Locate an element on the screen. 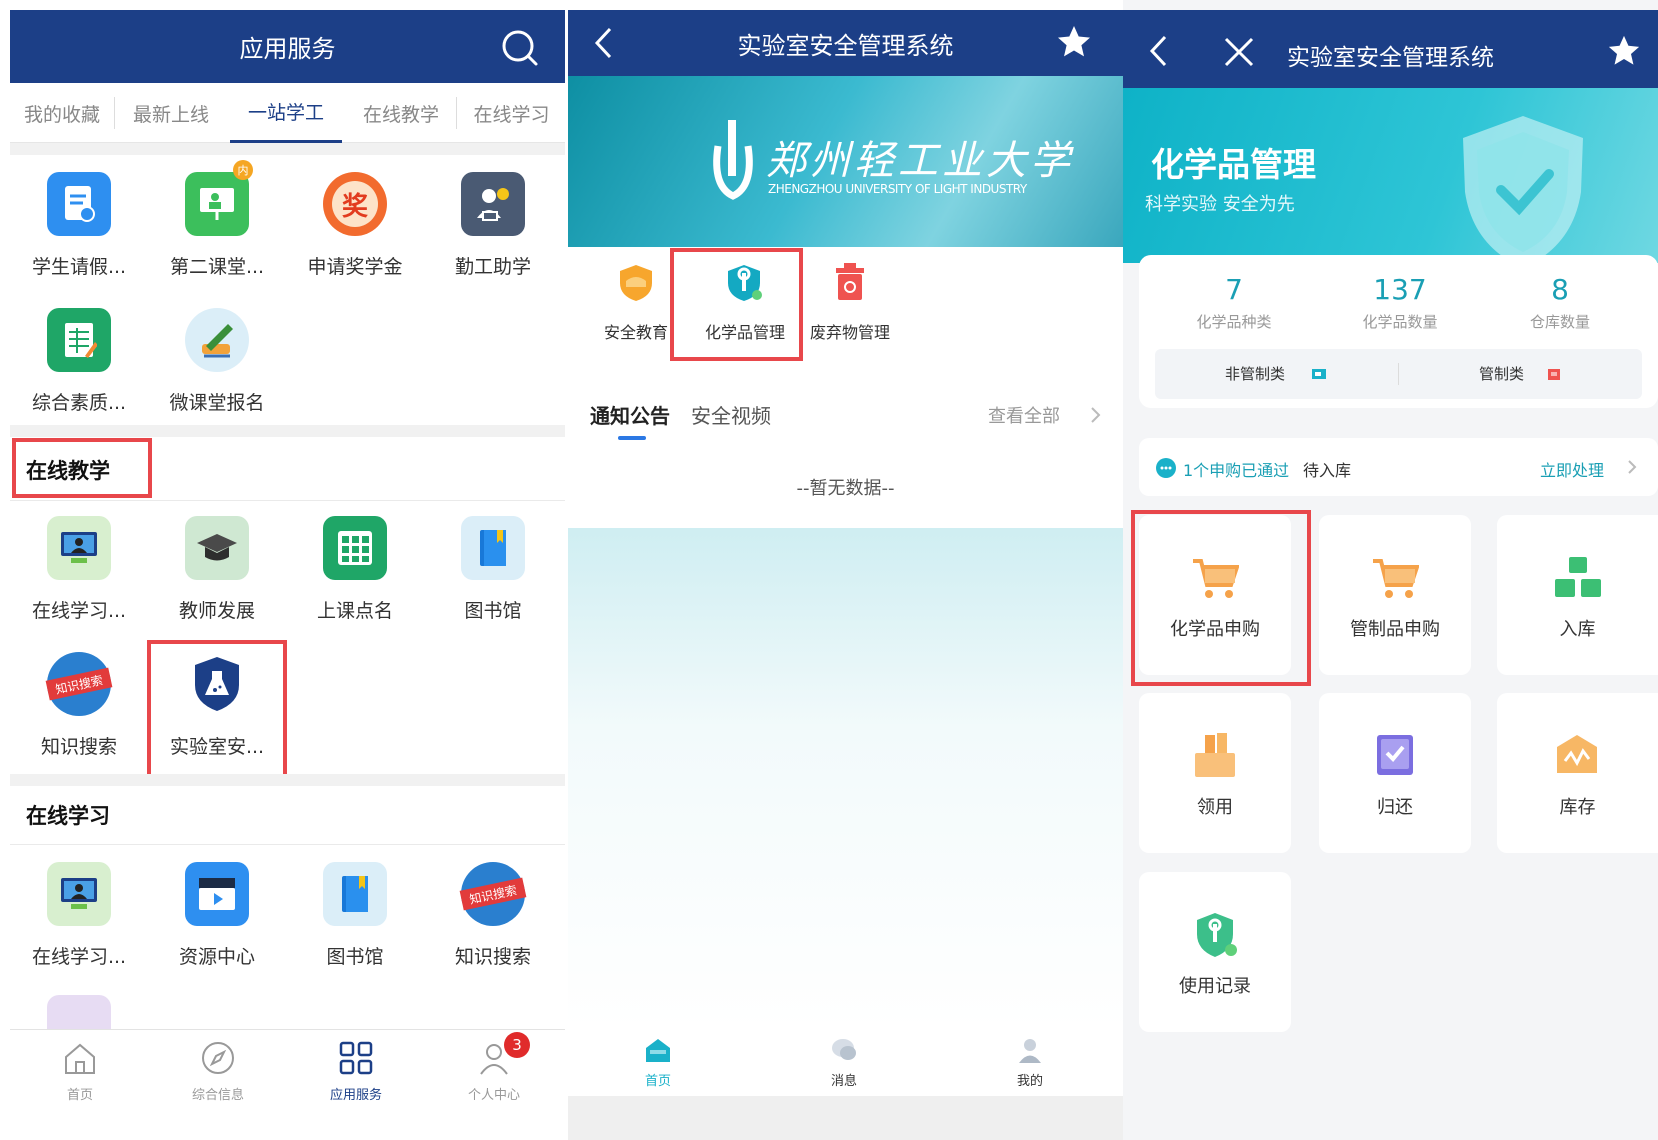 The image size is (1658, 1140). nav-personal-center: 3 个人中心 is located at coordinates (494, 1070).